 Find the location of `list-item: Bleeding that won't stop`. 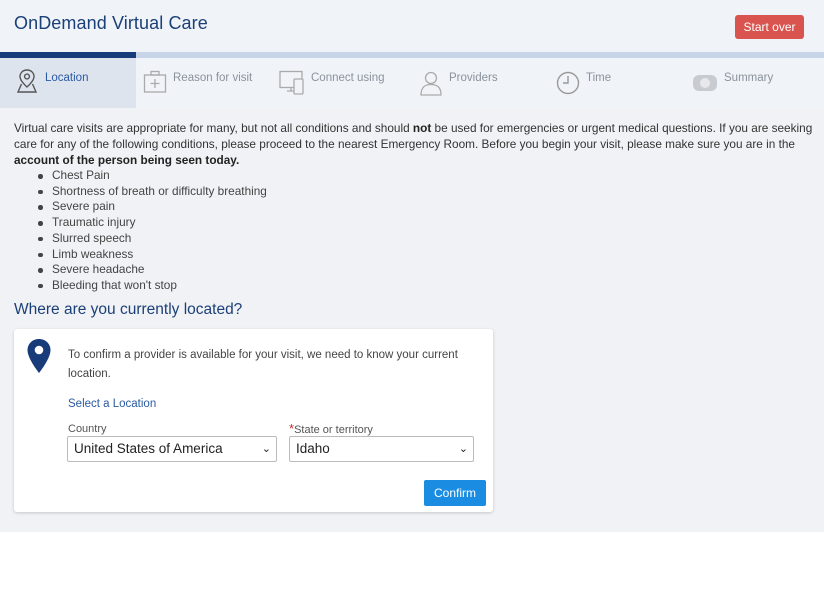

list-item: Bleeding that won't stop is located at coordinates (152, 286).